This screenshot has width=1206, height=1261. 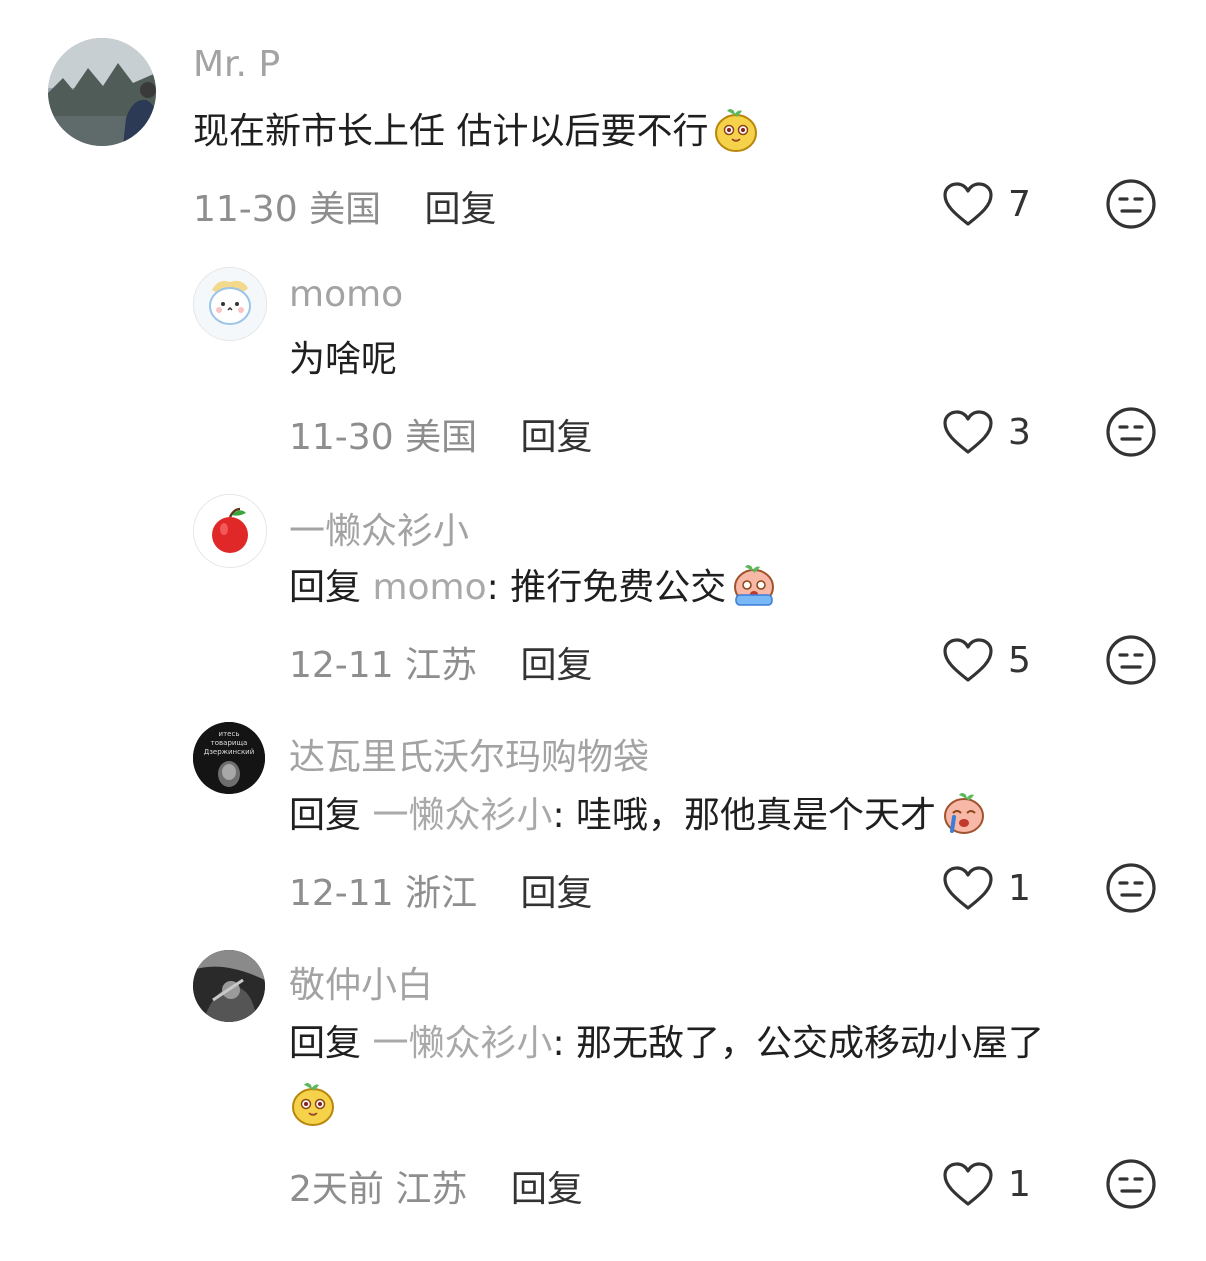 What do you see at coordinates (451, 131) in the screenshot?
I see `comment-body: 现在新市长上任 估计以后要不行` at bounding box center [451, 131].